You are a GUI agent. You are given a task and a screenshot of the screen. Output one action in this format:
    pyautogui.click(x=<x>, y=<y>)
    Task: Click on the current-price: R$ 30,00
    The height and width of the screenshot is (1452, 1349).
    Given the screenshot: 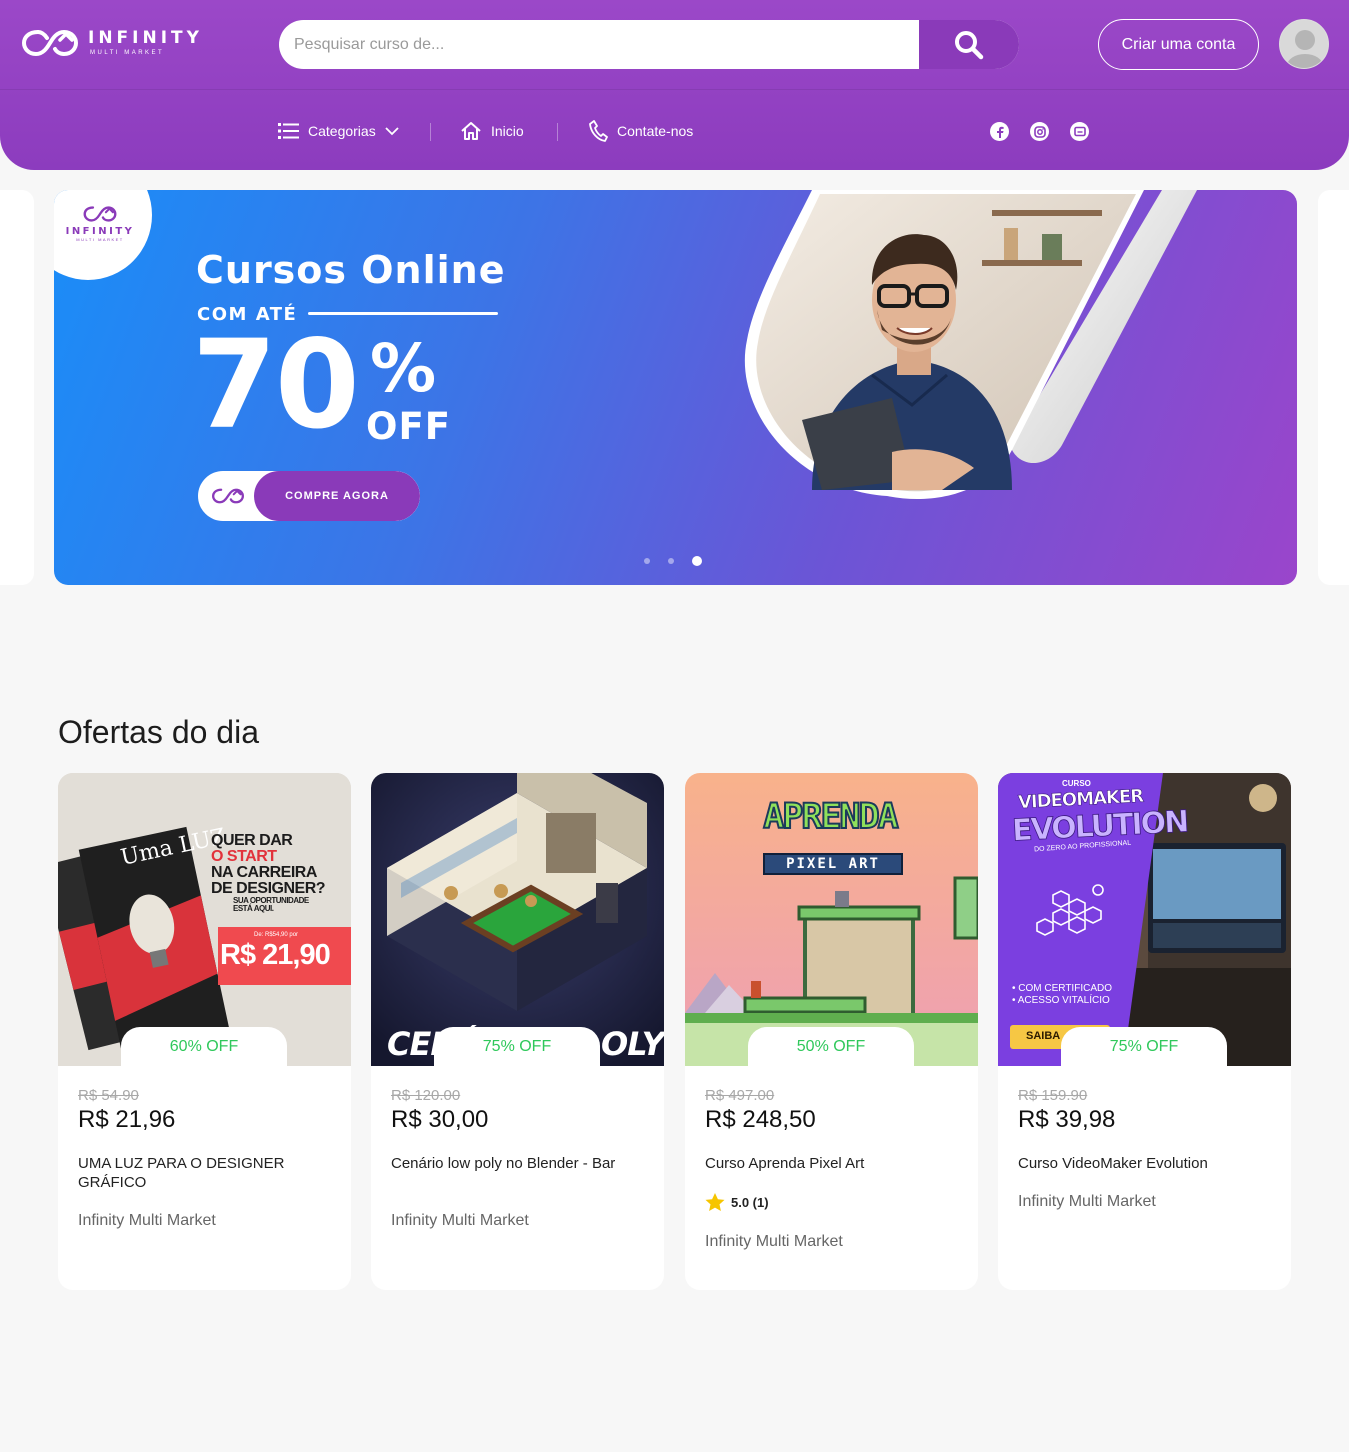 What is the action you would take?
    pyautogui.click(x=440, y=1119)
    